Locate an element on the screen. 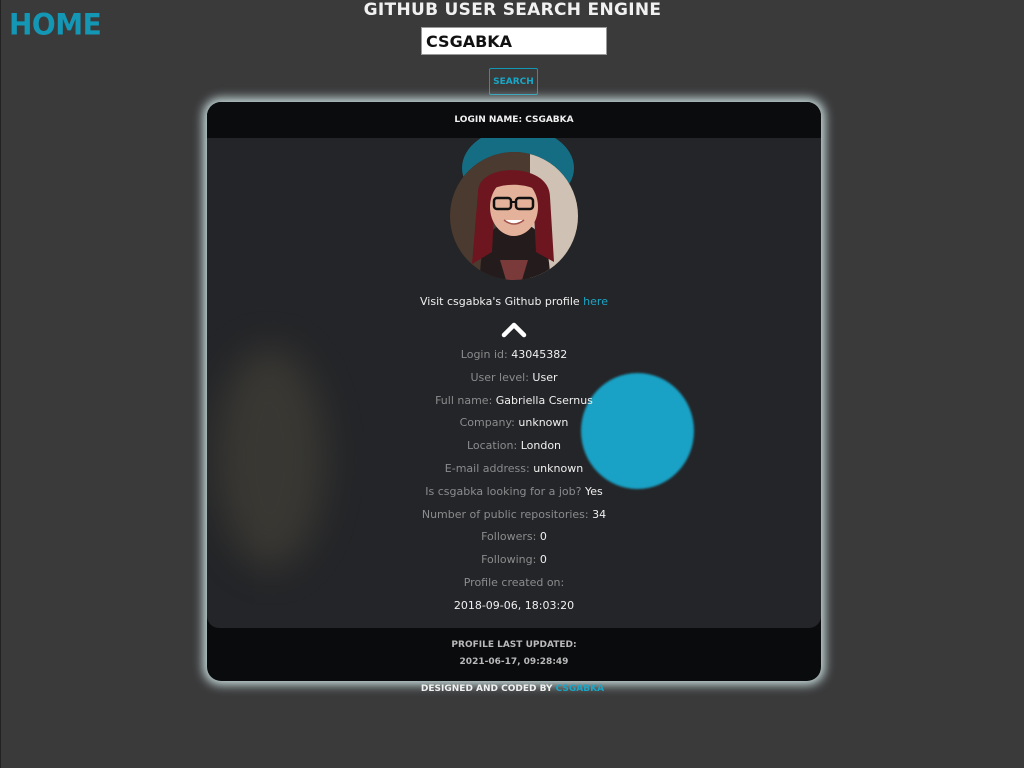 This screenshot has height=768, width=1024. detail-location: Location: London is located at coordinates (514, 446).